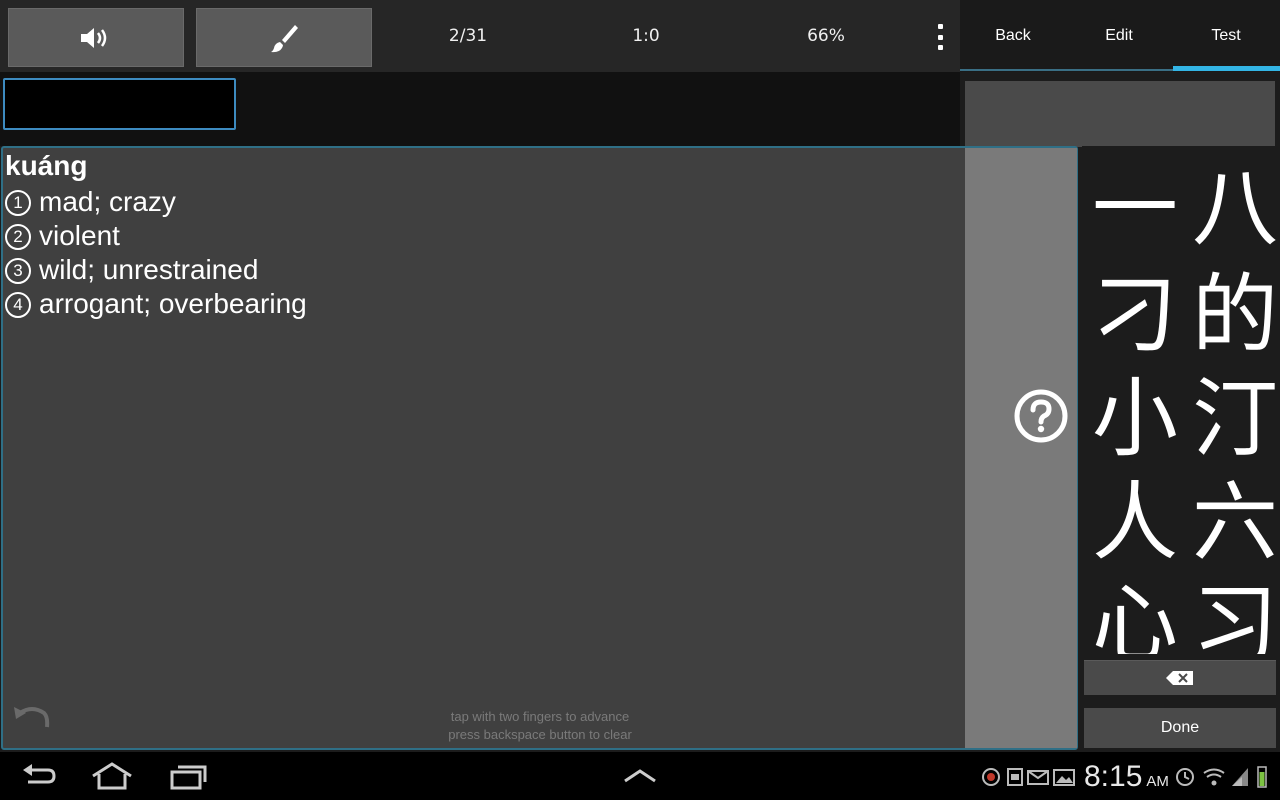 Image resolution: width=1280 pixels, height=800 pixels. What do you see at coordinates (1041, 416) in the screenshot?
I see `help-question-icon` at bounding box center [1041, 416].